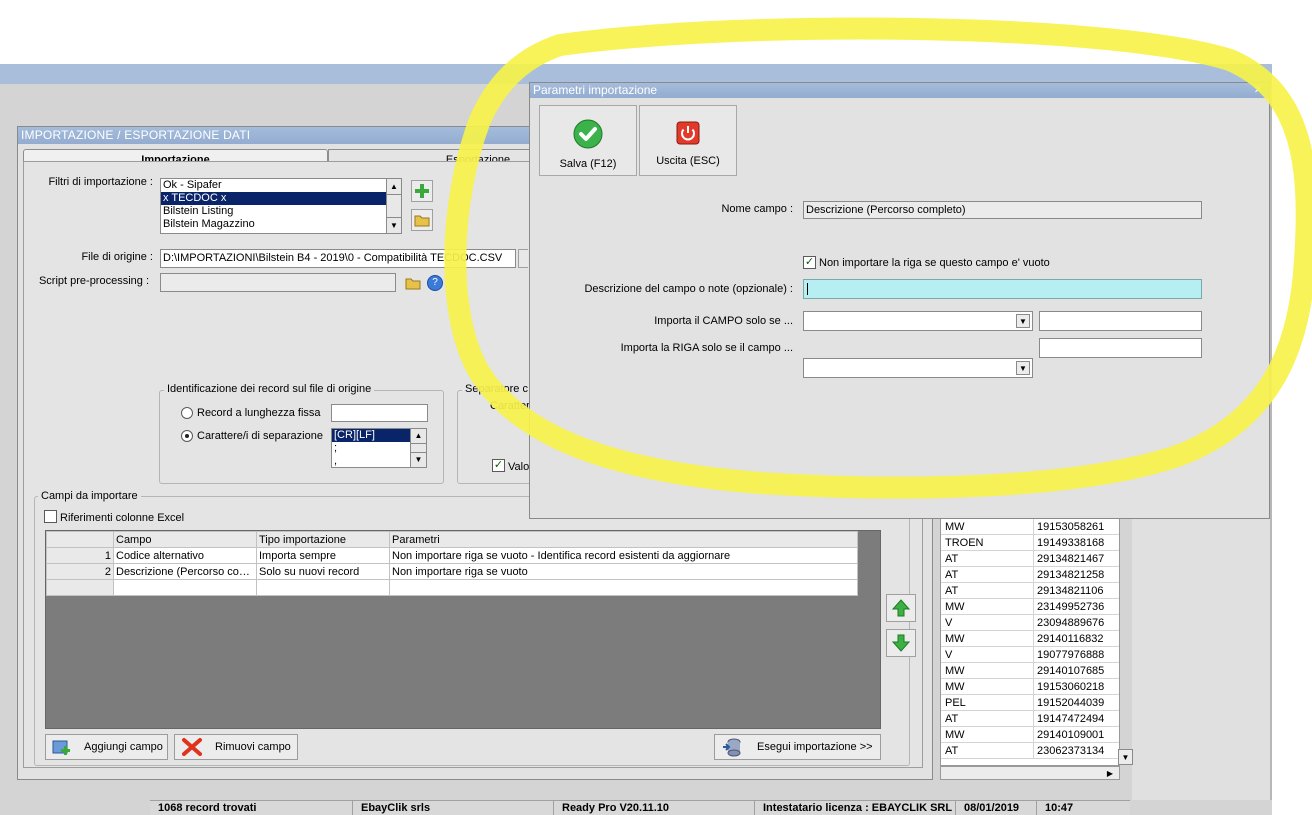  I want to click on filter-item-selected: x TECDOC x, so click(275, 198).